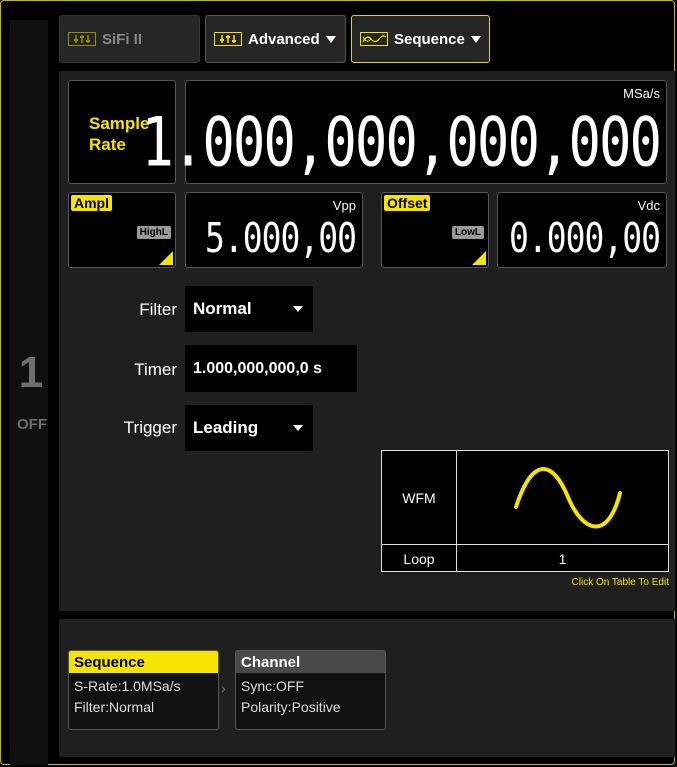 Image resolution: width=677 pixels, height=767 pixels. I want to click on channel-card: Channel Sync:OFF Polarity:Positive, so click(310, 690).